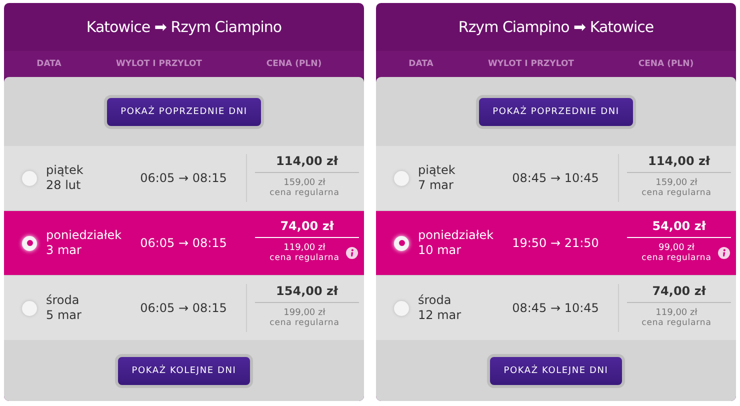  Describe the element at coordinates (676, 248) in the screenshot. I see `regular-price: 99,00 zł` at that location.